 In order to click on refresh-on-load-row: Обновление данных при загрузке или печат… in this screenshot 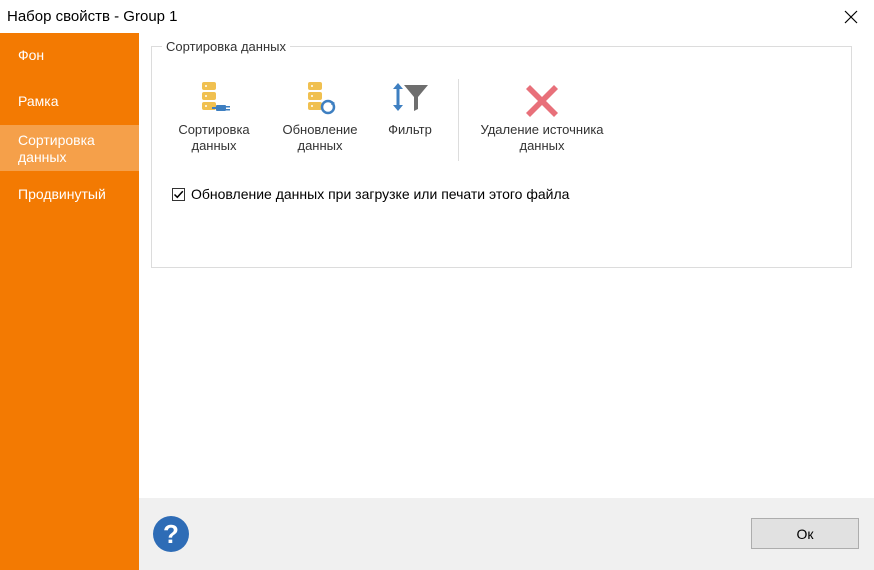, I will do `click(370, 194)`.